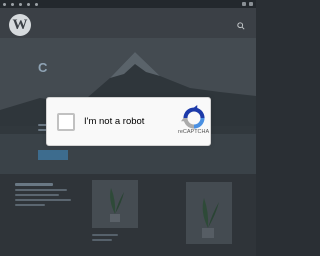  I want to click on search-icon, so click(241, 26).